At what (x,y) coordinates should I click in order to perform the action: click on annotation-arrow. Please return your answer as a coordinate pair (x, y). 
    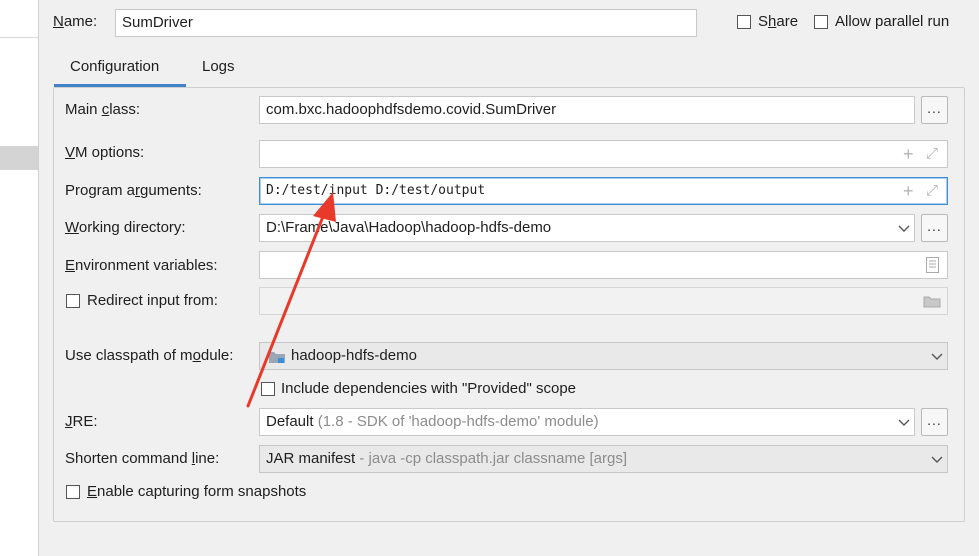
    Looking at the image, I should click on (291, 300).